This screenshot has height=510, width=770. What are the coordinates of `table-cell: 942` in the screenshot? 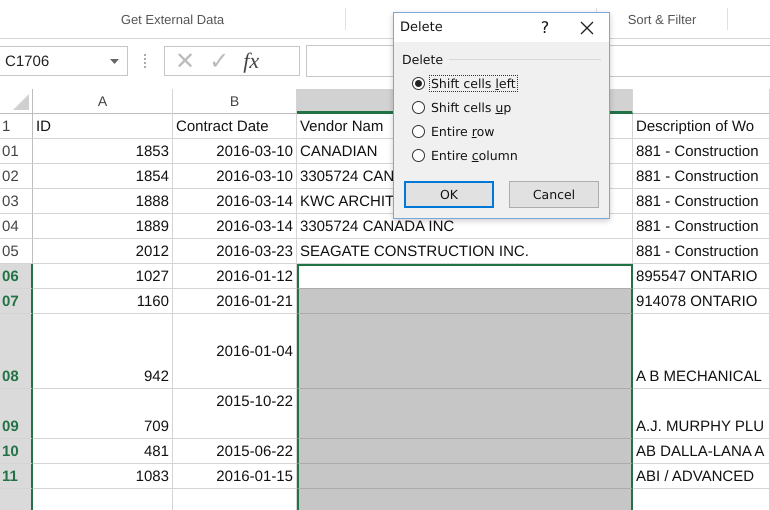 It's located at (103, 351).